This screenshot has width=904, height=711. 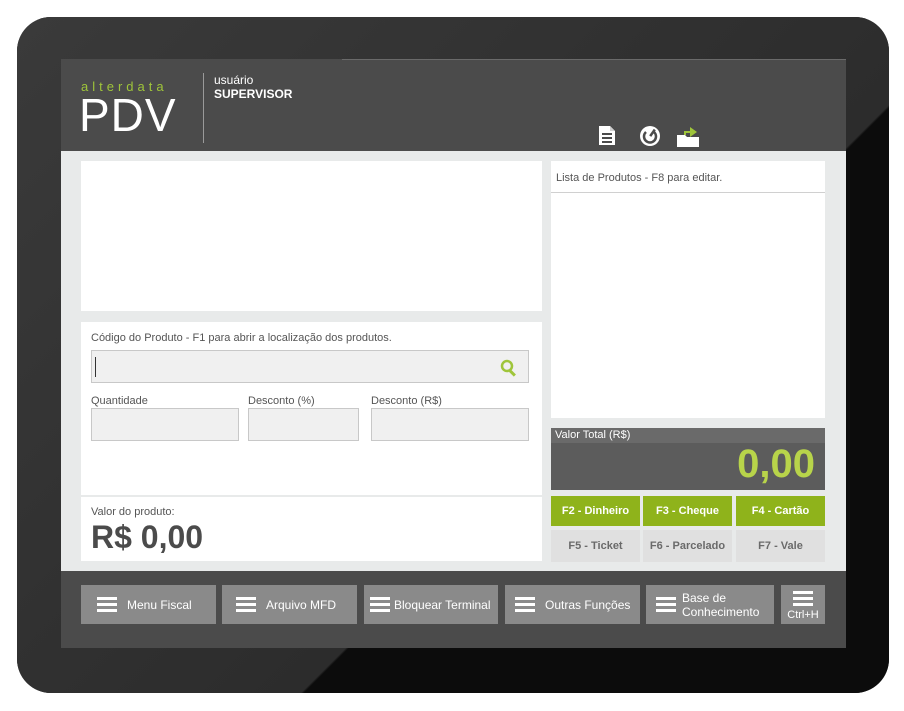 What do you see at coordinates (165, 424) in the screenshot?
I see `quantity-input` at bounding box center [165, 424].